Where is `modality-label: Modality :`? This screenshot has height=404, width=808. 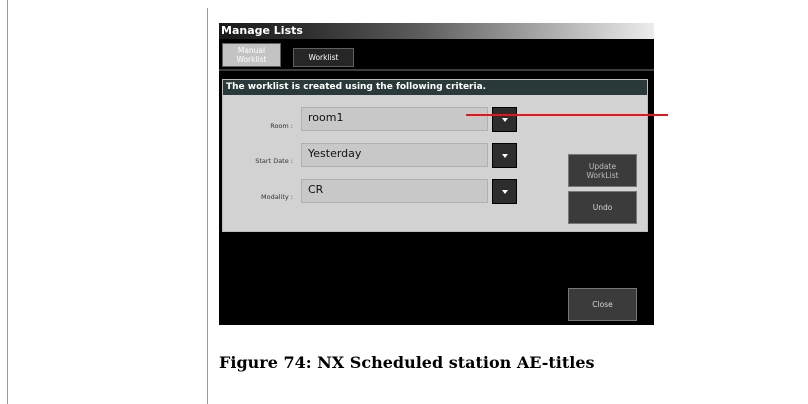 modality-label: Modality : is located at coordinates (277, 197).